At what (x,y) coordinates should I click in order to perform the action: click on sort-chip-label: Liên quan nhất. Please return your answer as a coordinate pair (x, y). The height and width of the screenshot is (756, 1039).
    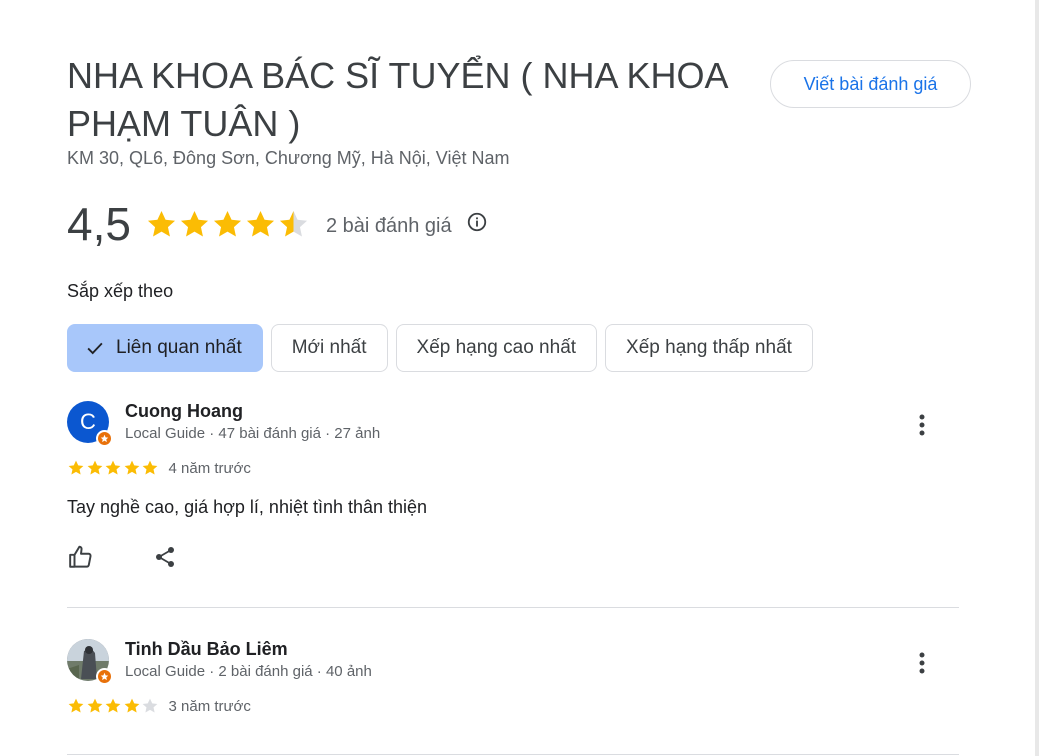
    Looking at the image, I should click on (179, 347).